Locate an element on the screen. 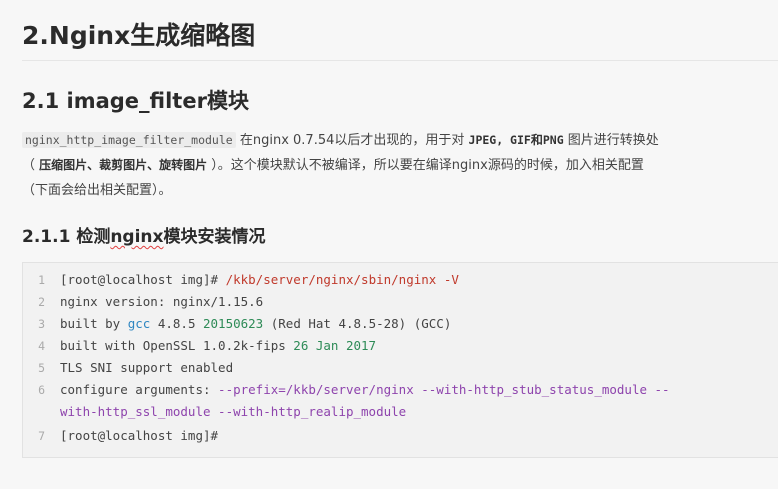  module-name-code: nginx_http_image_filter_module is located at coordinates (129, 140).